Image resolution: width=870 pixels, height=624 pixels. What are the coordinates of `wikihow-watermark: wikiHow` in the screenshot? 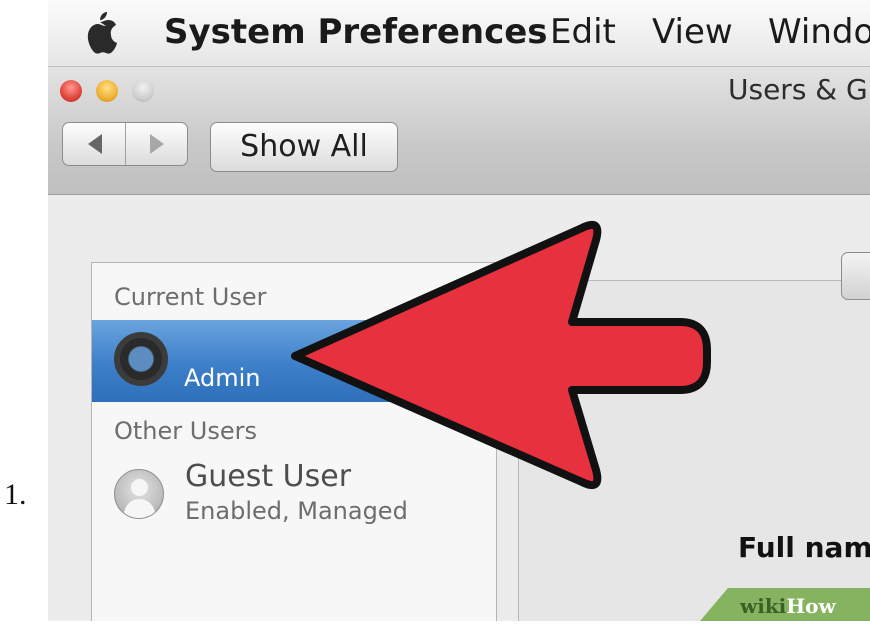 It's located at (785, 604).